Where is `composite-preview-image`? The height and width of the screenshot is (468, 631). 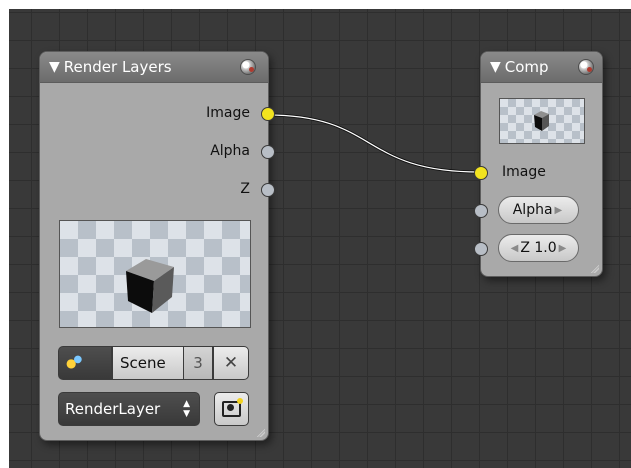 composite-preview-image is located at coordinates (542, 121).